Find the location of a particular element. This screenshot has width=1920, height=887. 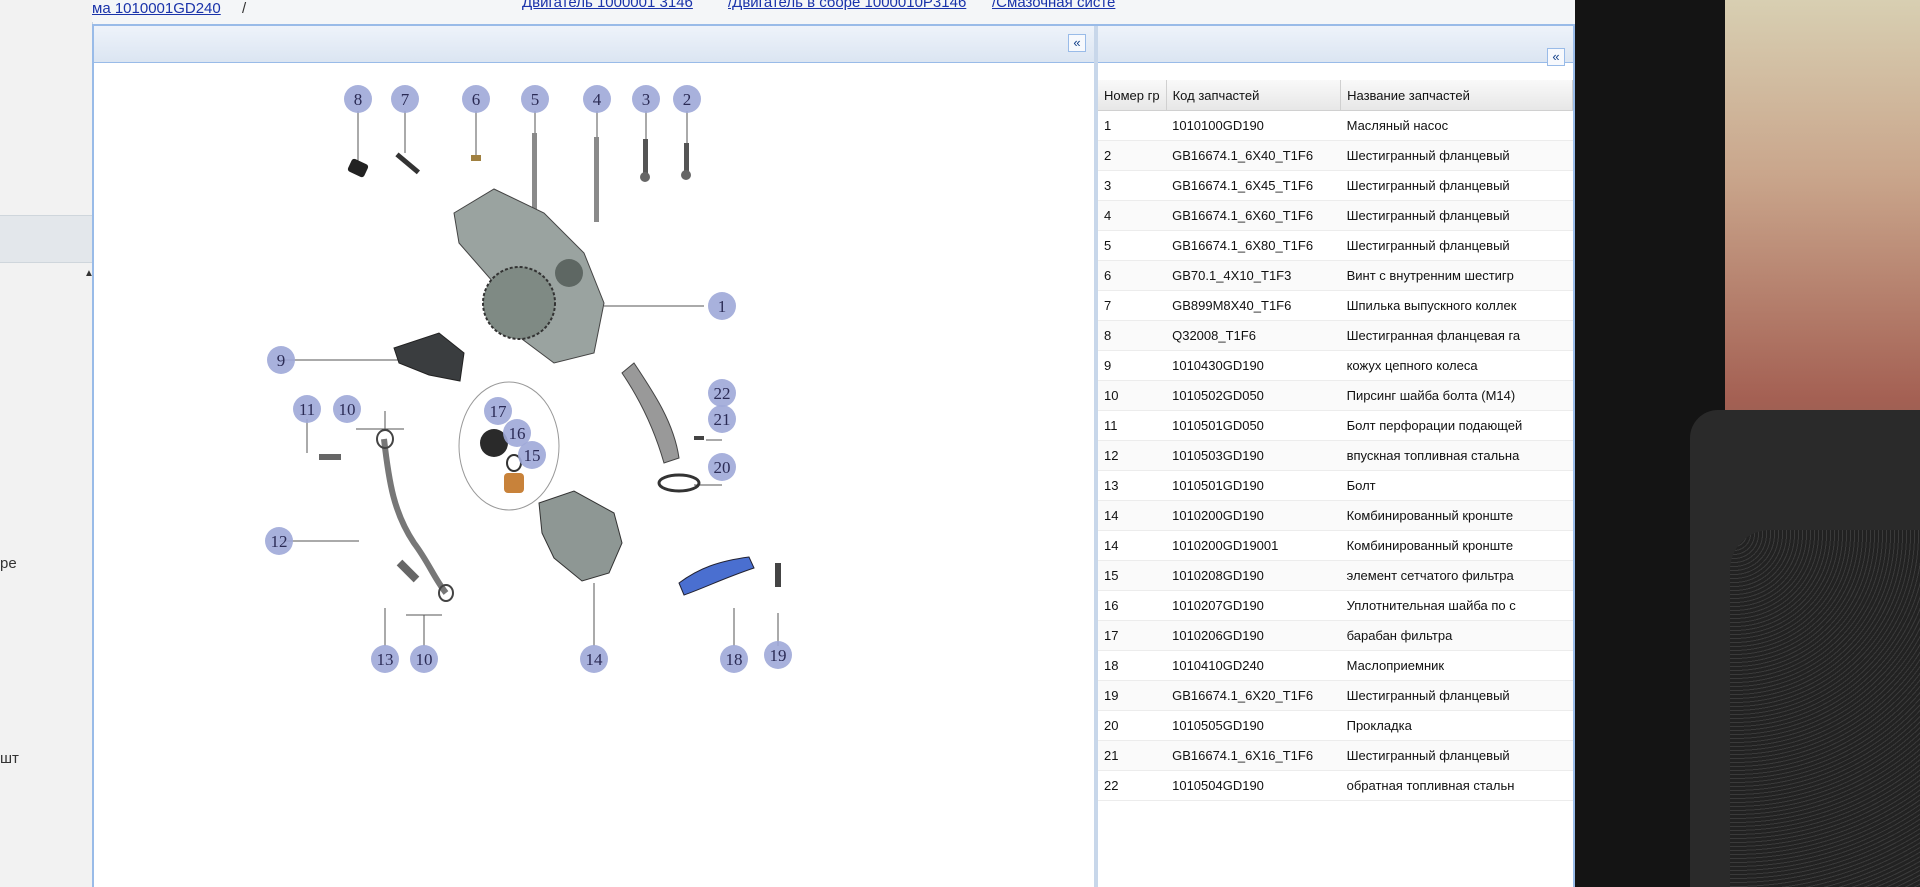

cell-group-number: 17 is located at coordinates (1132, 635).